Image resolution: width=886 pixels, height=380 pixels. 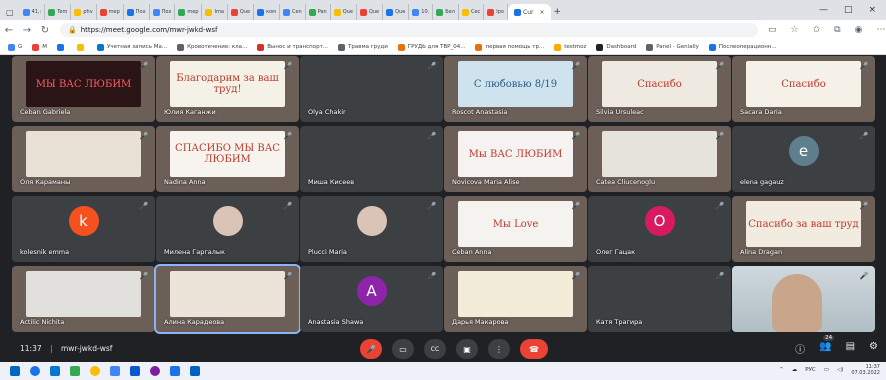 What do you see at coordinates (659, 159) in the screenshot?
I see `participant-tile: 🎤 Catea Cliucenoglu` at bounding box center [659, 159].